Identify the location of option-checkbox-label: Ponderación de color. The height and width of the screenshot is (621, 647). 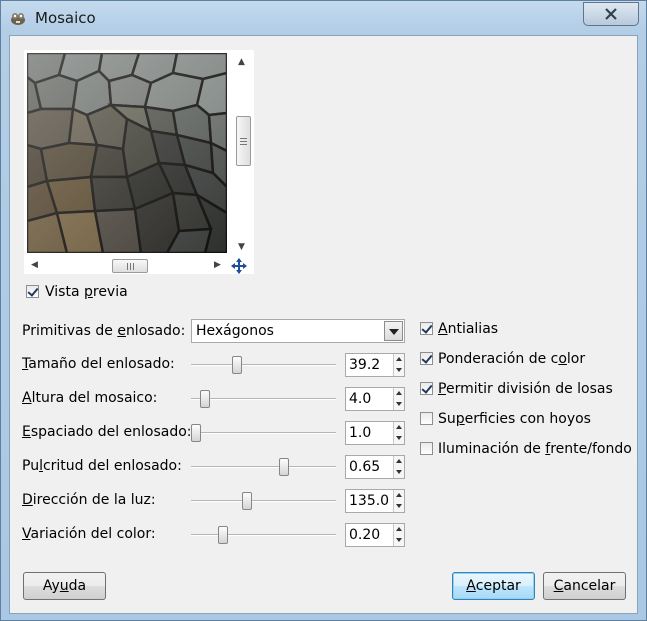
(511, 359).